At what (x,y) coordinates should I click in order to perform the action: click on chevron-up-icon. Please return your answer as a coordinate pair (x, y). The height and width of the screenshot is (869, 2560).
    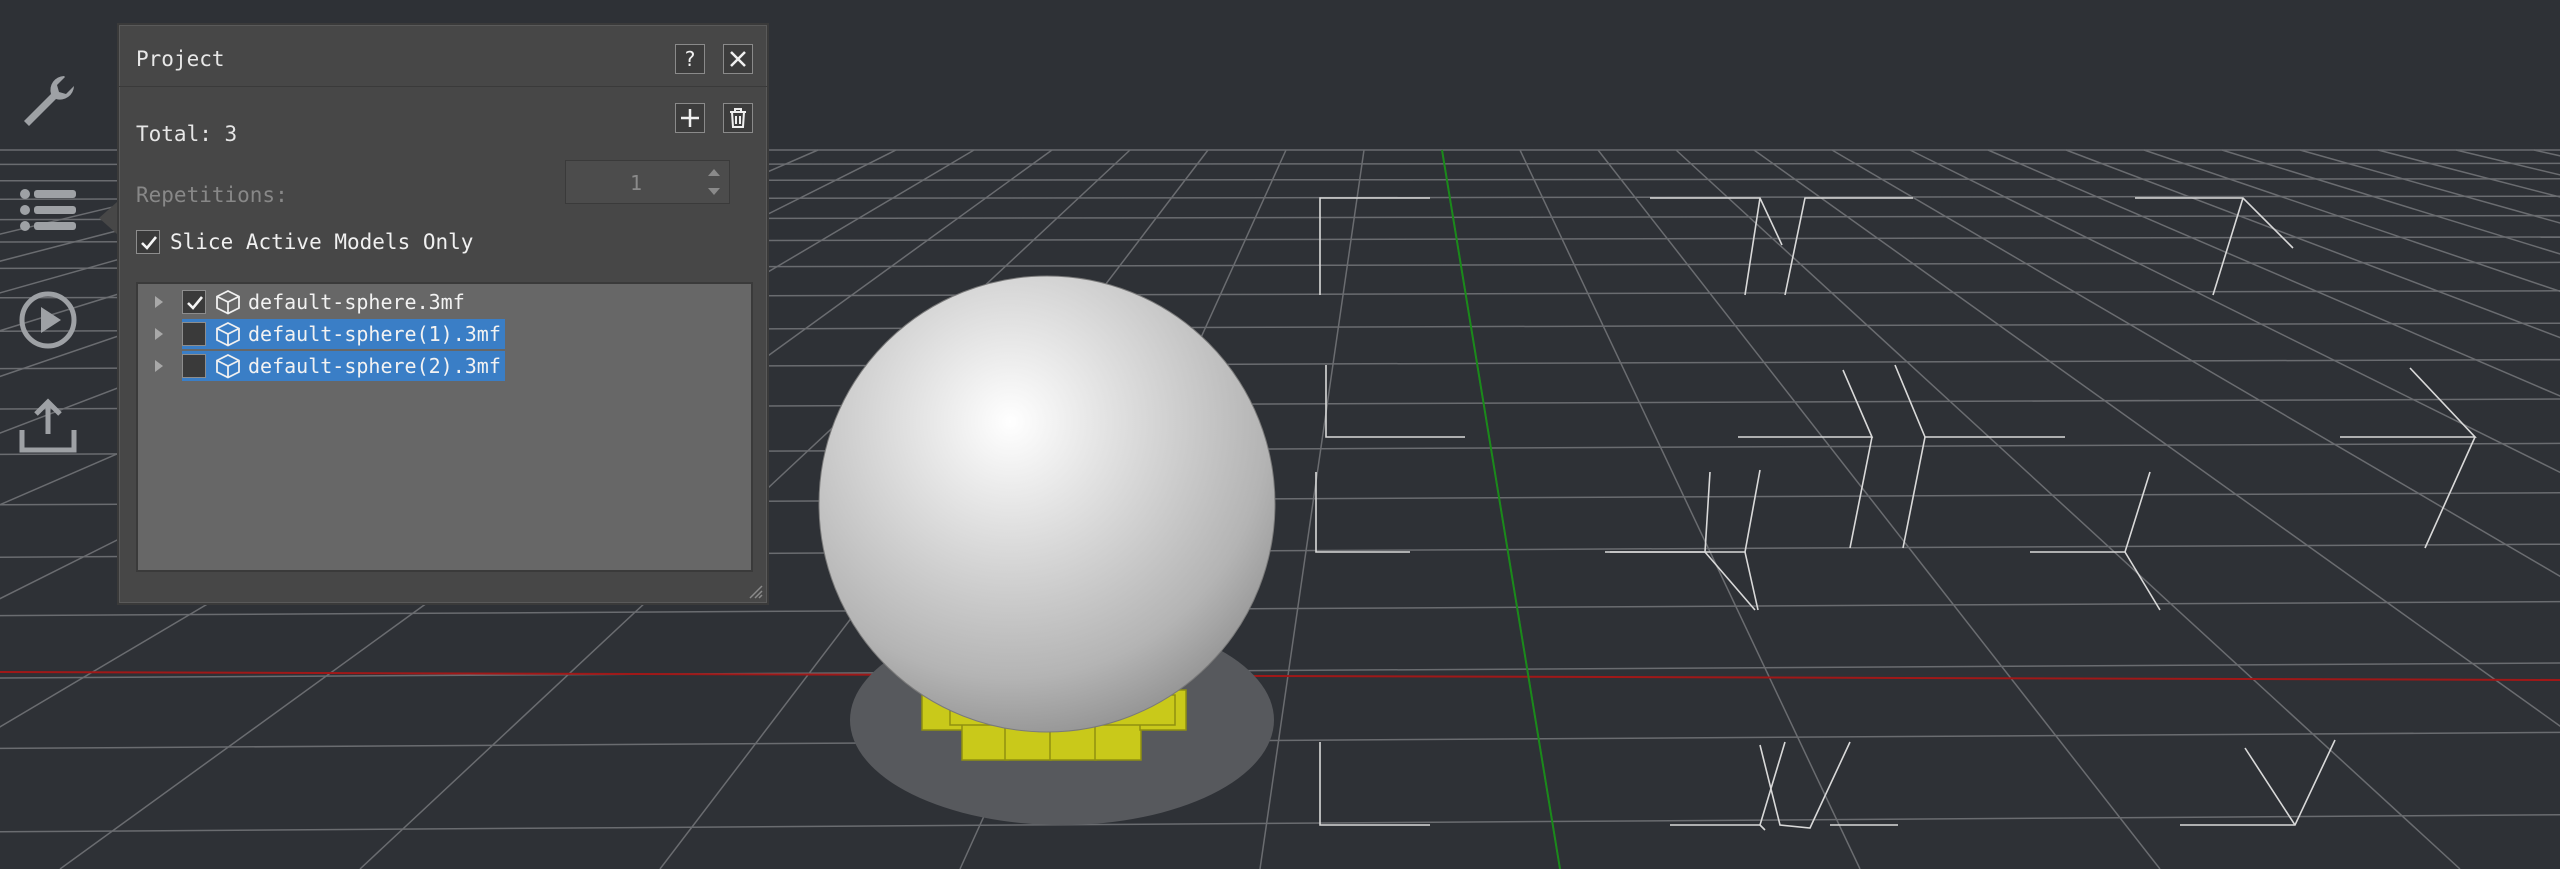
    Looking at the image, I should click on (714, 172).